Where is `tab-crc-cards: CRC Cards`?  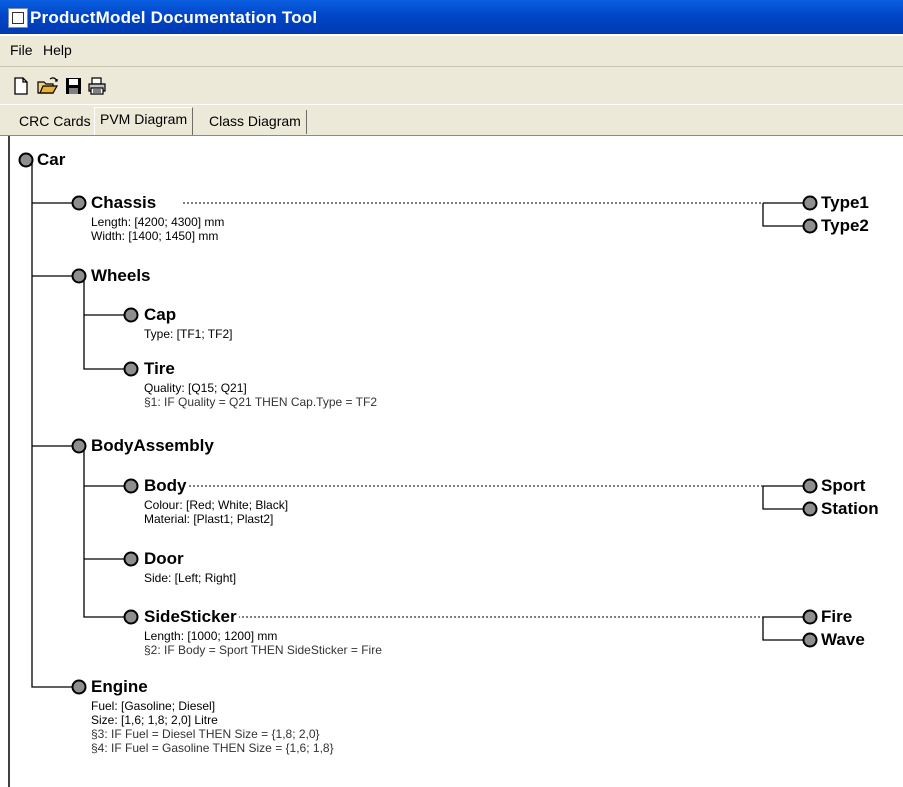 tab-crc-cards: CRC Cards is located at coordinates (55, 122).